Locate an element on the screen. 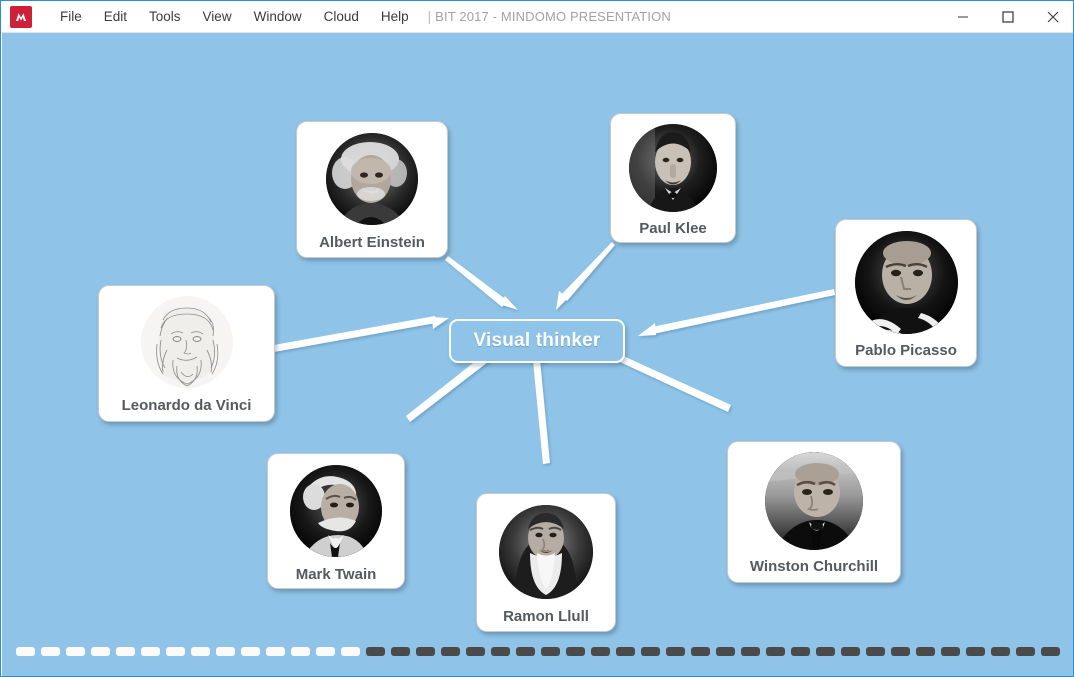  node-paul-klee: Paul Klee is located at coordinates (673, 178).